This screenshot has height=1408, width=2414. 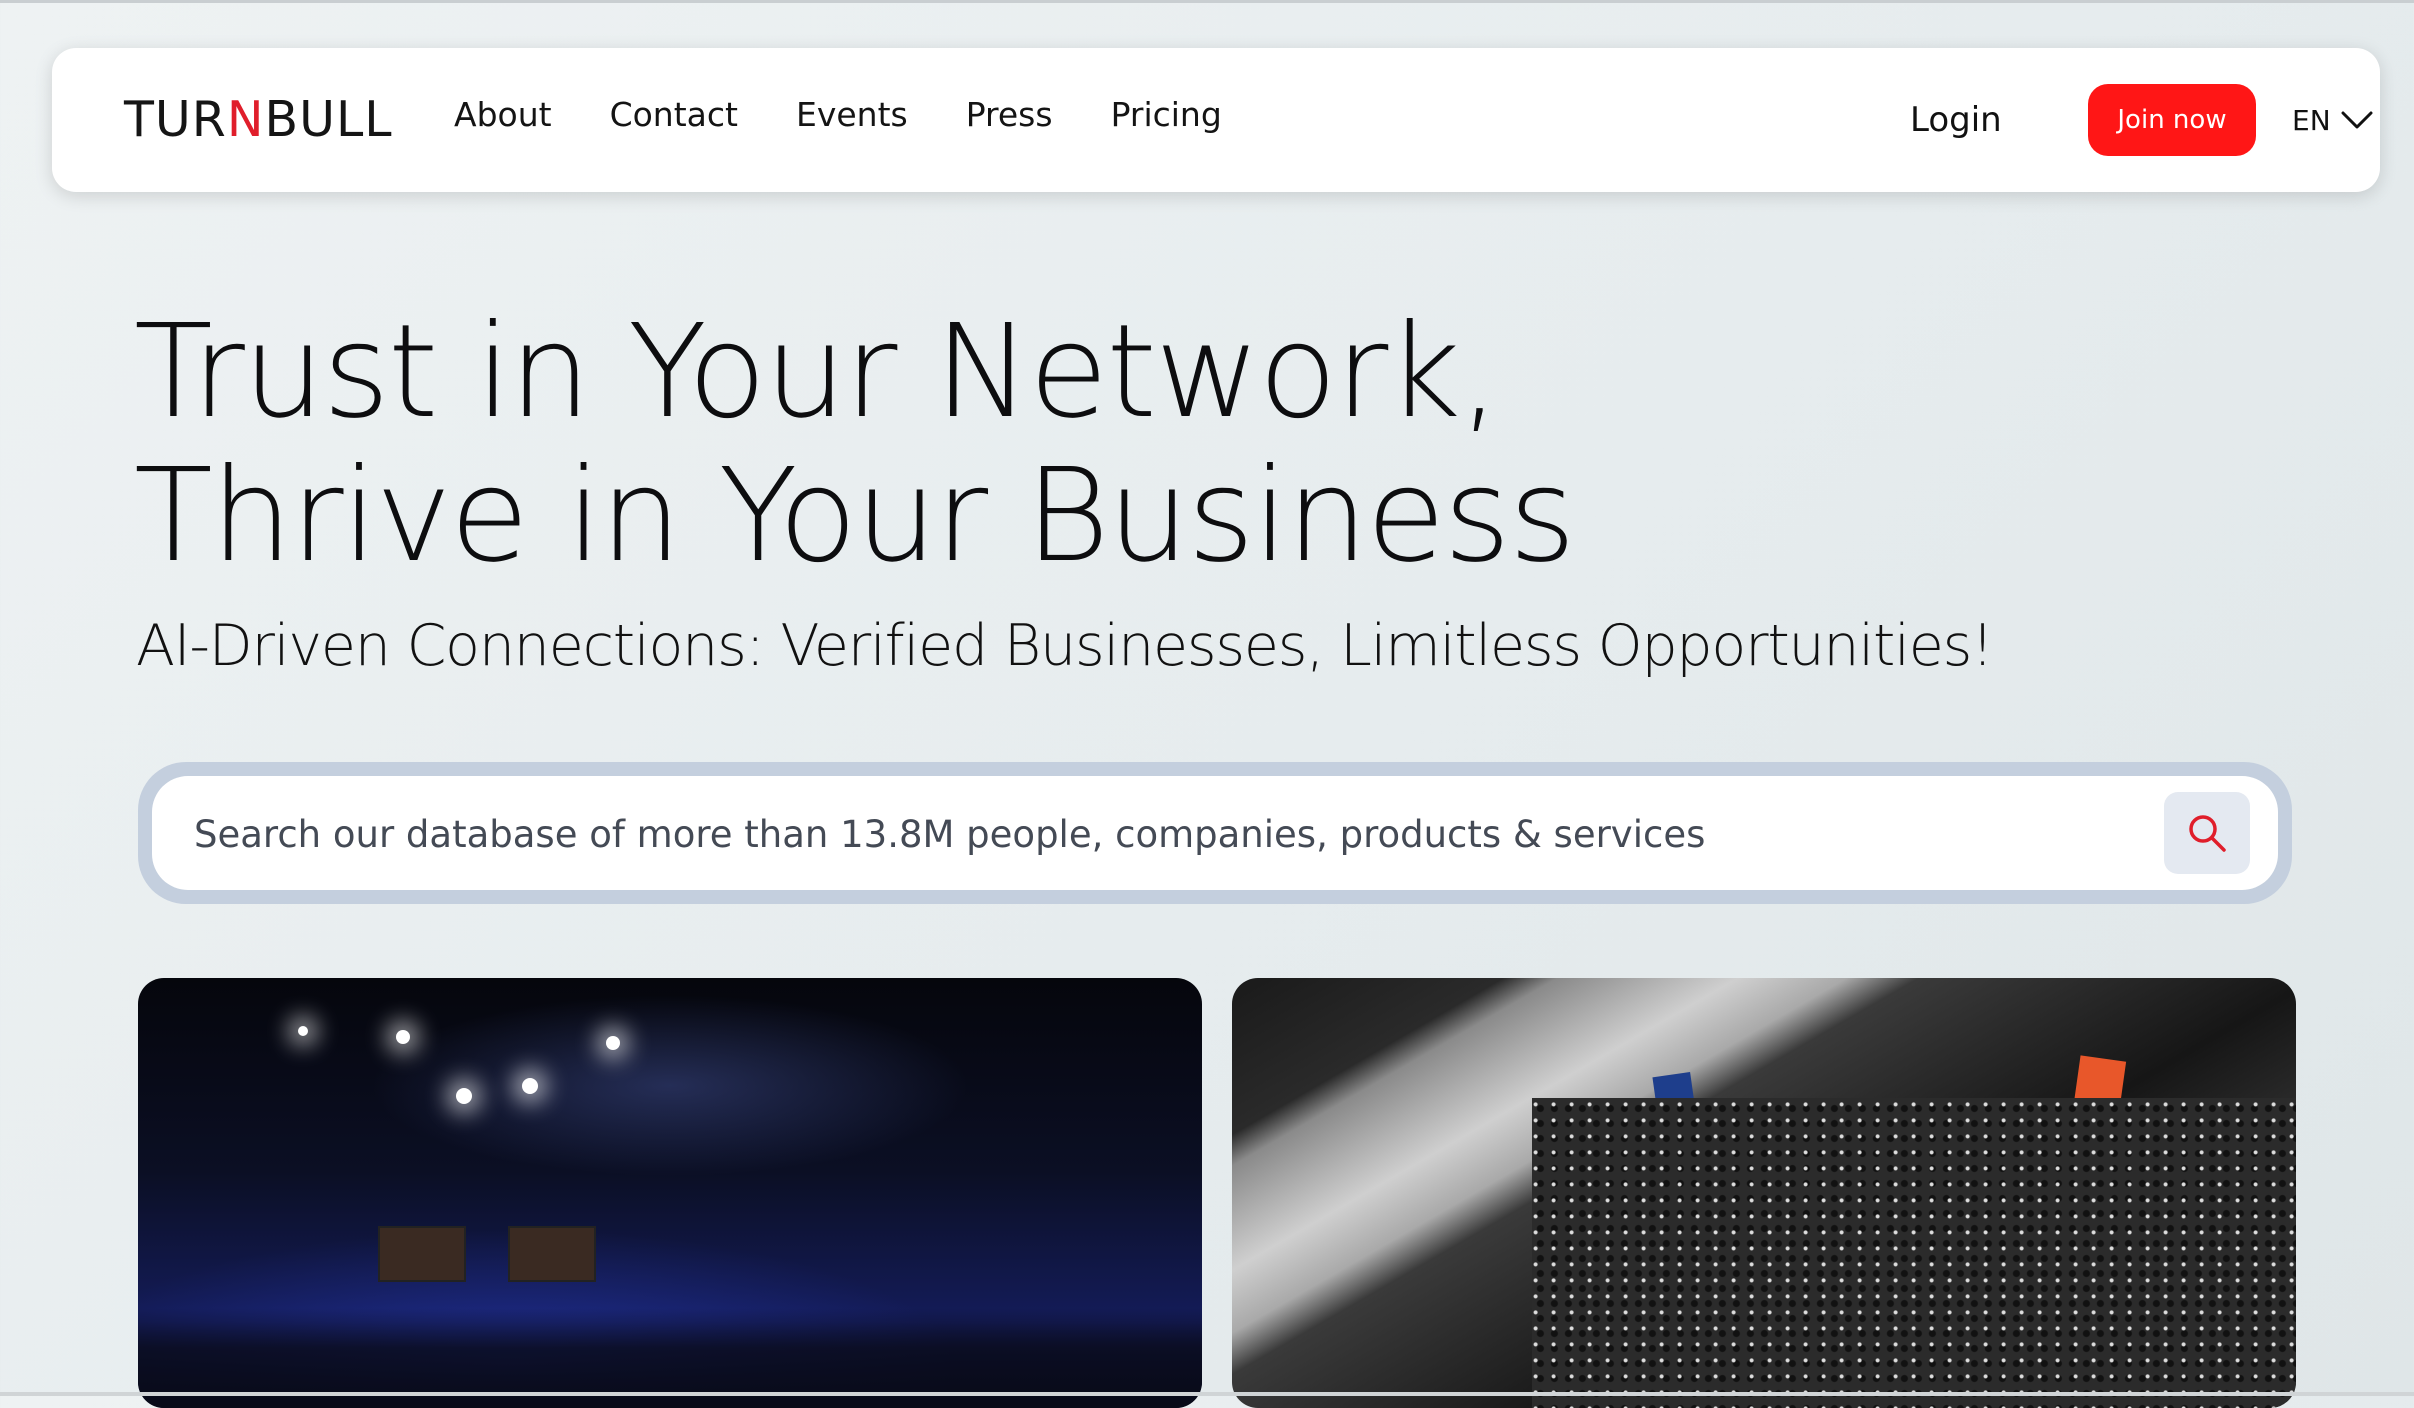 I want to click on nav-link-contact: Contact, so click(x=674, y=114).